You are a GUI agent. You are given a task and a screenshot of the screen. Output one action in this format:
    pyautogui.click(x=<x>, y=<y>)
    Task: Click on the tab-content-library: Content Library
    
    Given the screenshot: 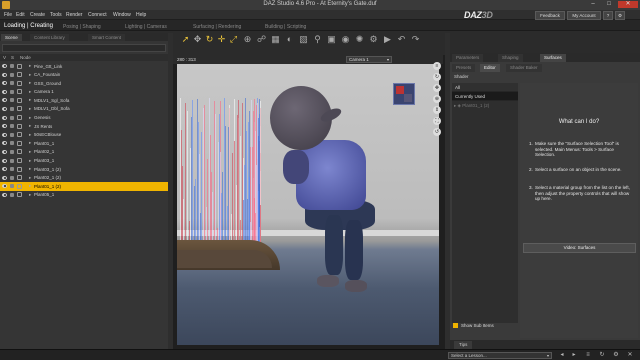 What is the action you would take?
    pyautogui.click(x=49, y=37)
    